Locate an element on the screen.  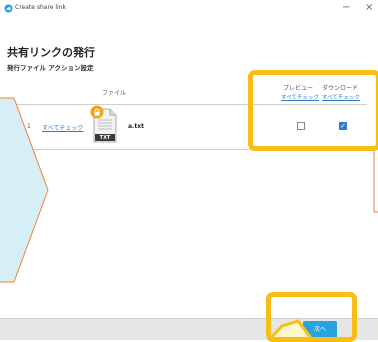
checkbox-highlight is located at coordinates (313, 110).